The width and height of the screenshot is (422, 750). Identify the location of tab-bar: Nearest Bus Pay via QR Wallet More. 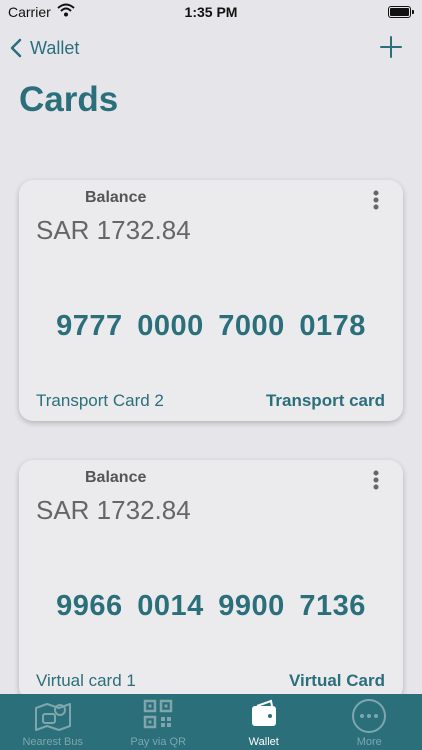
(211, 722).